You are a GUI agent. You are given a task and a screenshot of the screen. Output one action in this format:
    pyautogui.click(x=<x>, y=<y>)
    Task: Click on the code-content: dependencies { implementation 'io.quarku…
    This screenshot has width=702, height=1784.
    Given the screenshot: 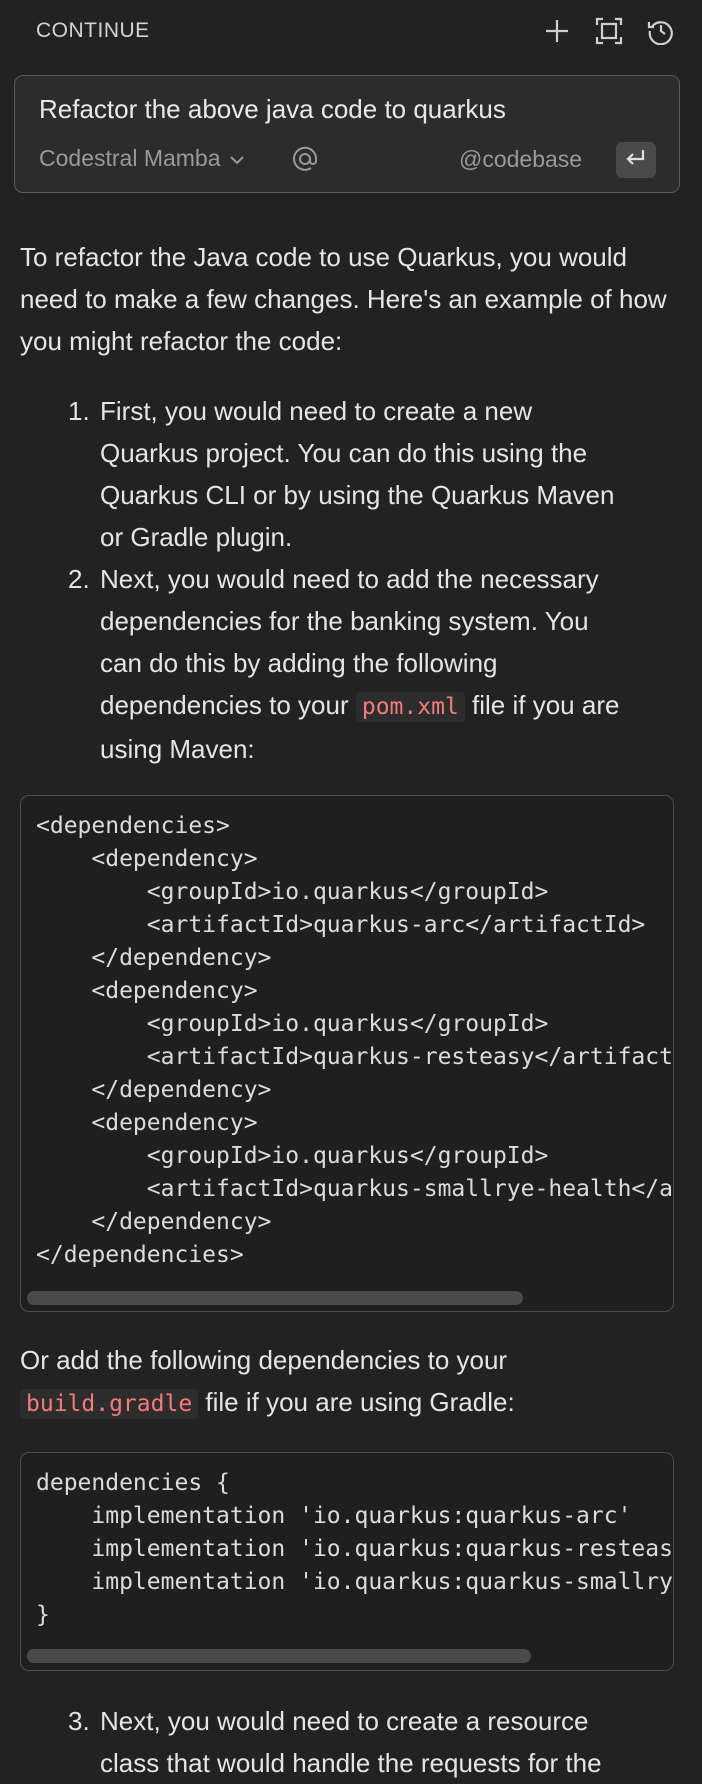 What is the action you would take?
    pyautogui.click(x=355, y=1549)
    